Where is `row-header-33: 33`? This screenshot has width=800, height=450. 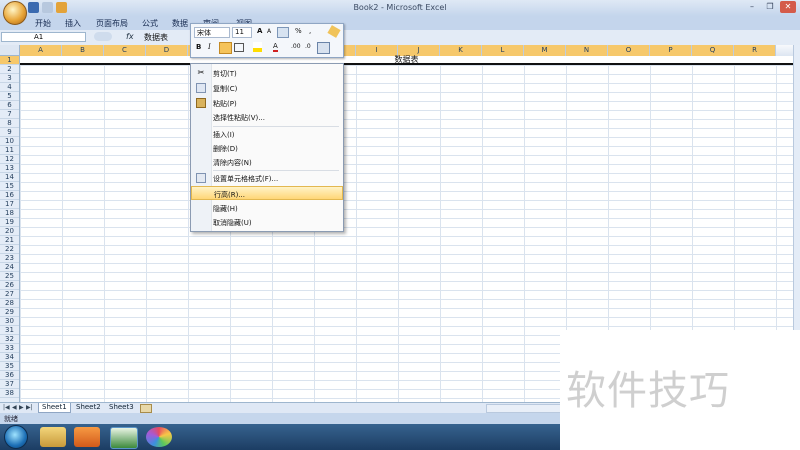
row-header-33: 33 is located at coordinates (9, 348).